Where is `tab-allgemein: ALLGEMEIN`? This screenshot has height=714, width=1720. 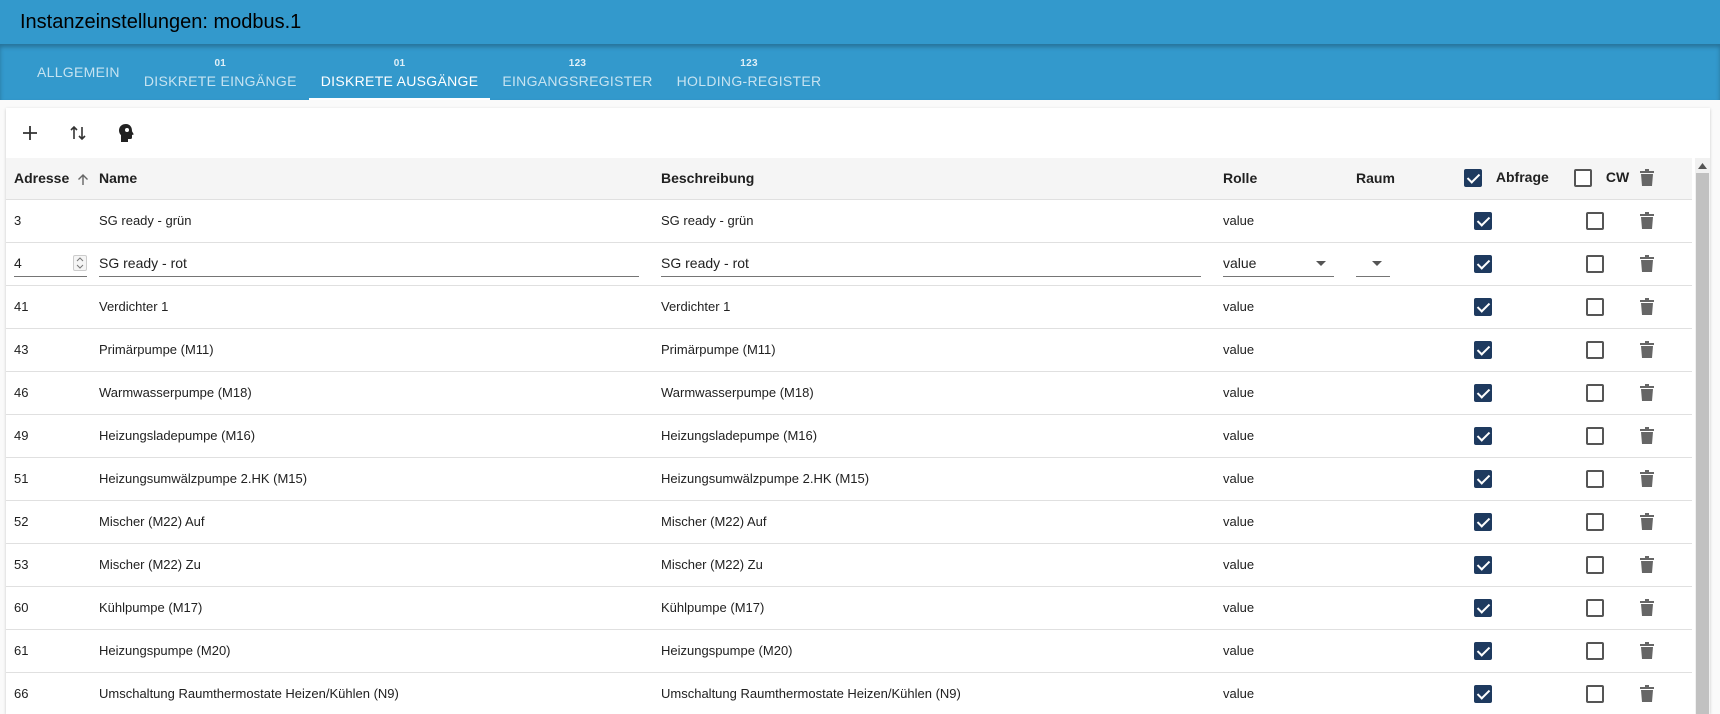
tab-allgemein: ALLGEMEIN is located at coordinates (78, 72).